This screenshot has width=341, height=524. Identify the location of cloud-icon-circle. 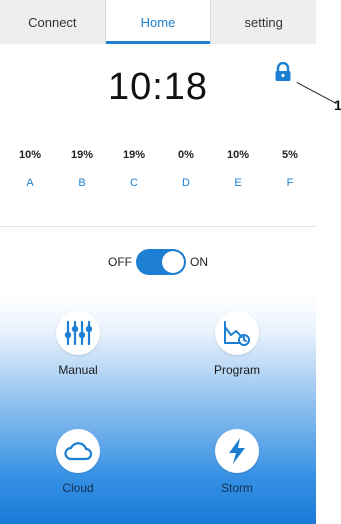
(78, 451).